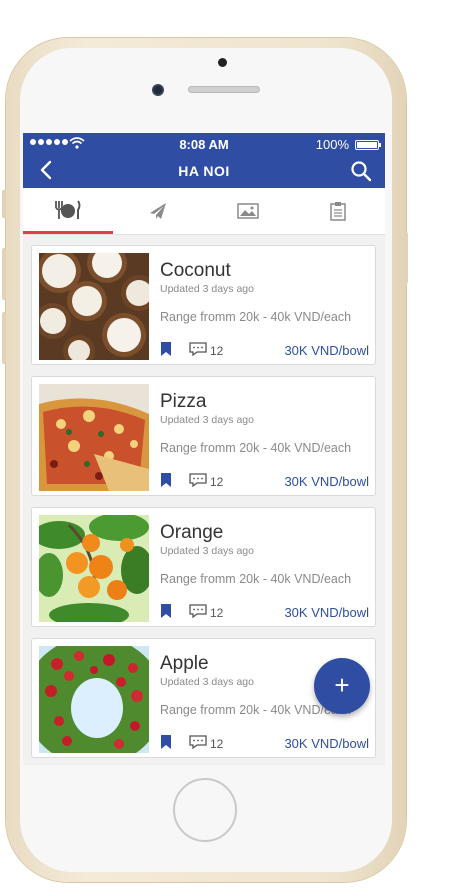 The image size is (450, 896). Describe the element at coordinates (361, 171) in the screenshot. I see `search-icon` at that location.